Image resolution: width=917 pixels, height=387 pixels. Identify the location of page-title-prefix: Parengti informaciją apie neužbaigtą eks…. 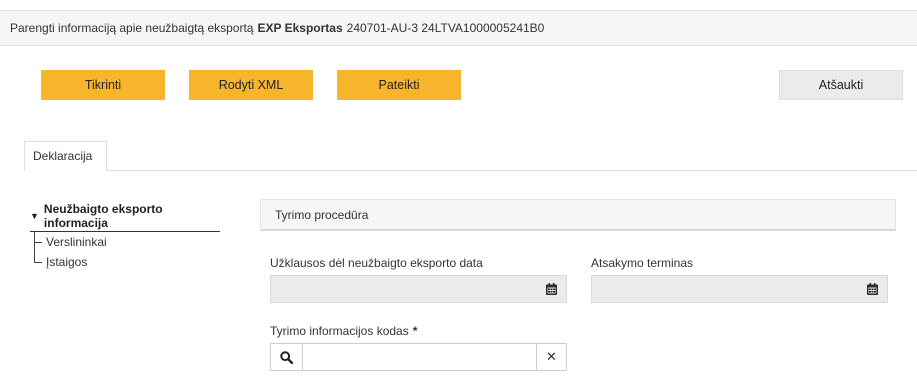
(132, 28).